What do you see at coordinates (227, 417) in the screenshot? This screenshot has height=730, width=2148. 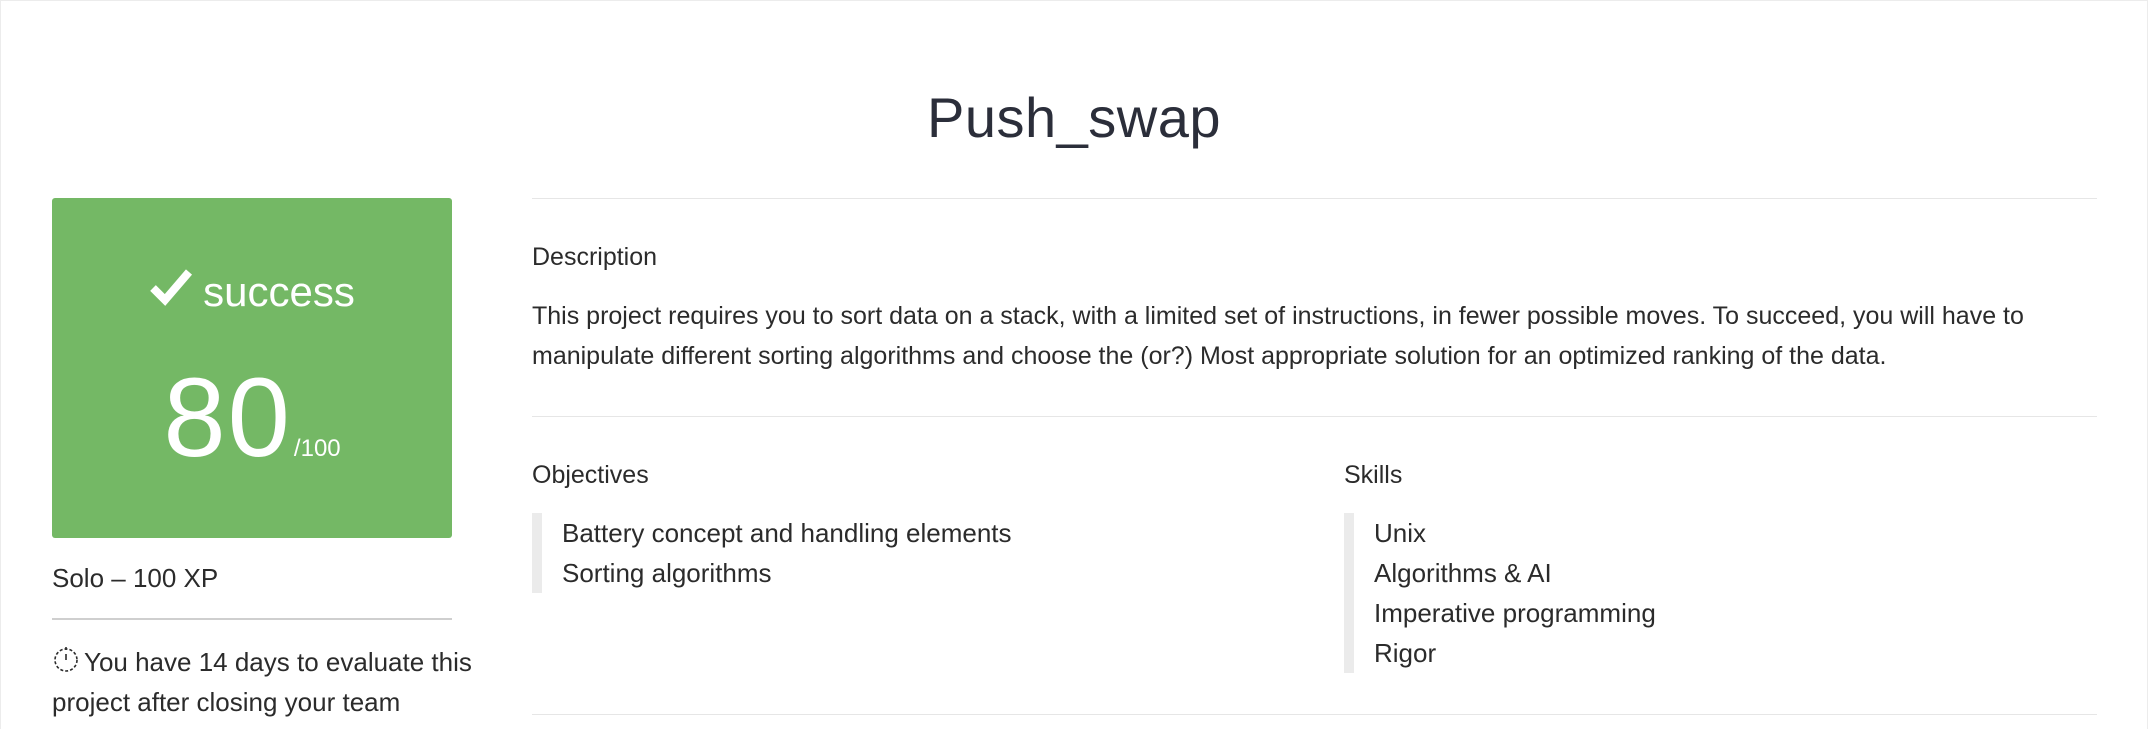 I see `score-value: 80` at bounding box center [227, 417].